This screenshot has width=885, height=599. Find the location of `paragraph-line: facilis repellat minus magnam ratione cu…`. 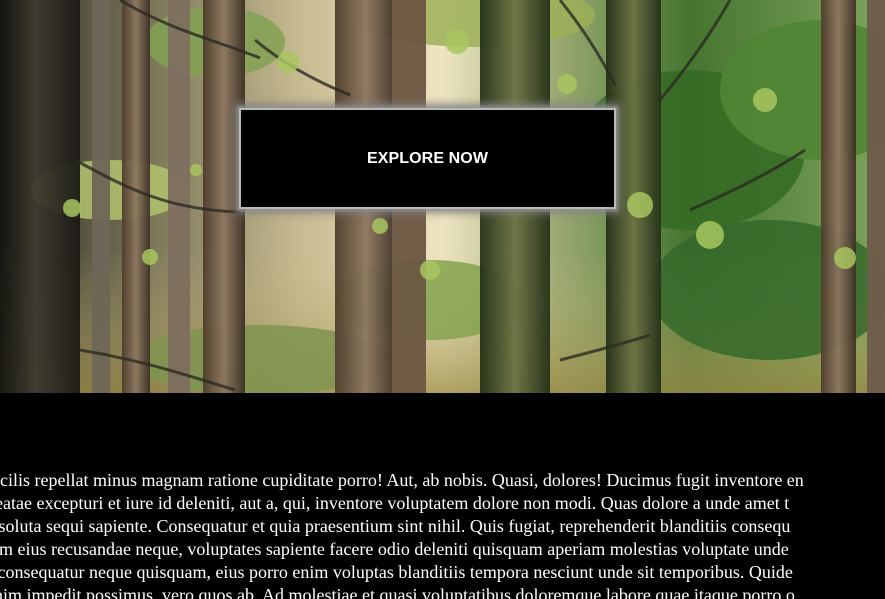

paragraph-line: facilis repellat minus magnam ratione cu… is located at coordinates (402, 480).